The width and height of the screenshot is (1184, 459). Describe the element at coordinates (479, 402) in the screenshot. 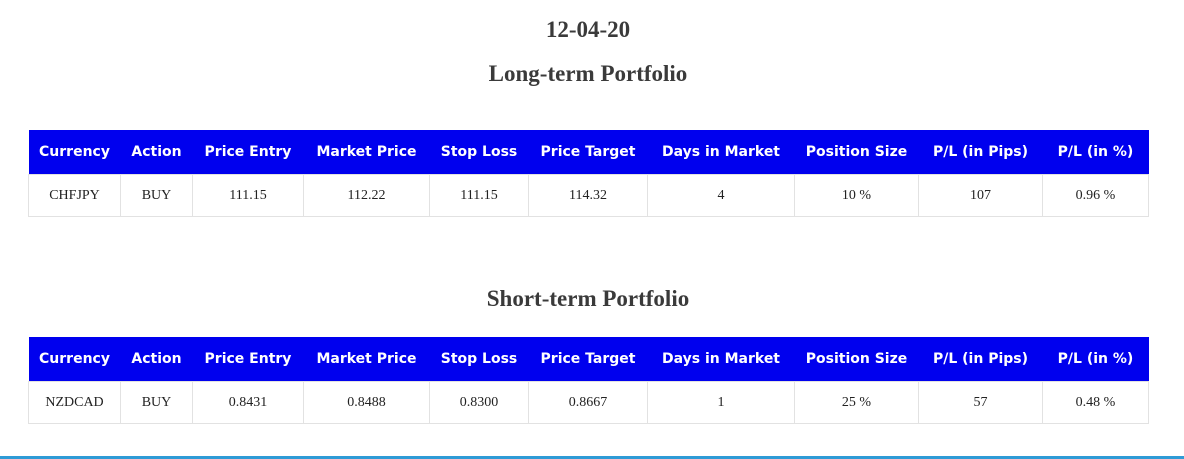

I see `cell-stop-loss: 0.8300` at that location.